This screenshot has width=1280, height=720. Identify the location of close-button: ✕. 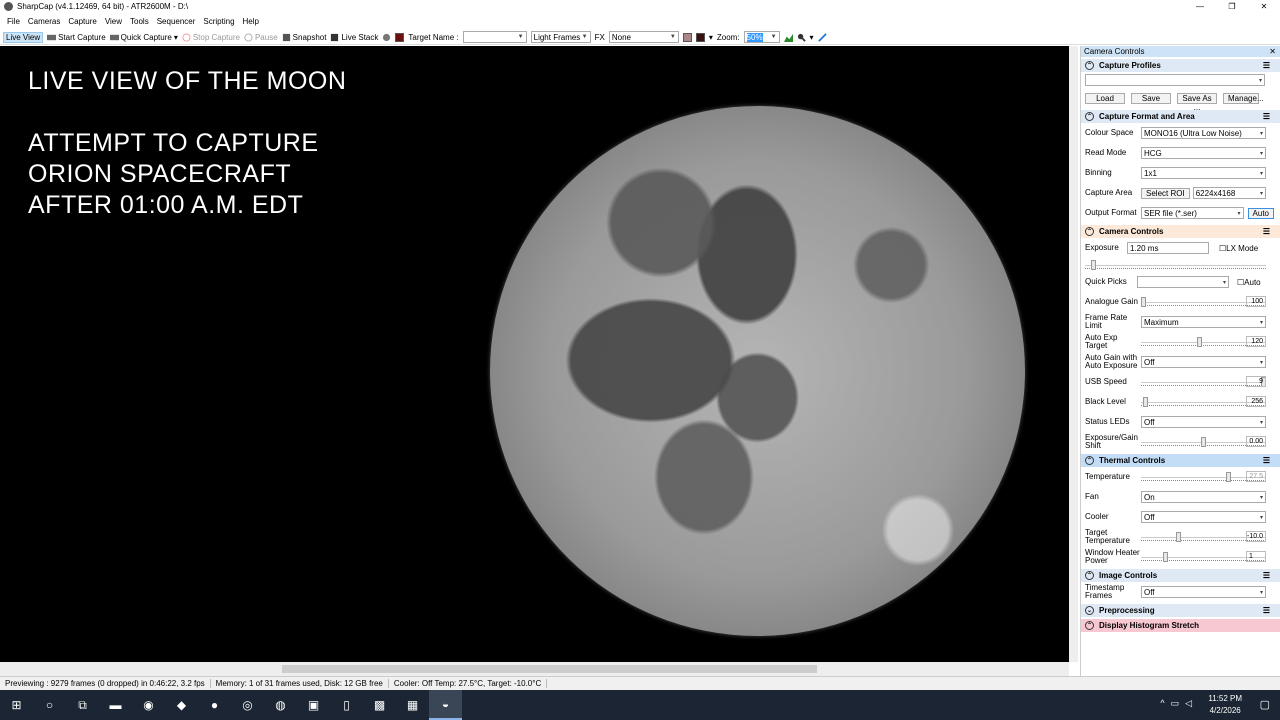
(1264, 6).